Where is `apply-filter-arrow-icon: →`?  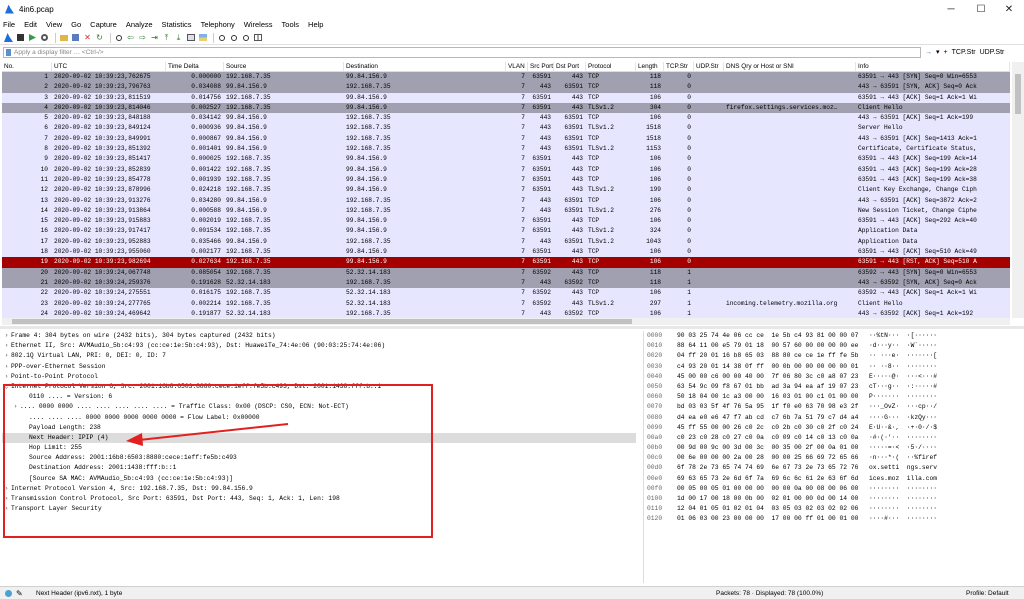
apply-filter-arrow-icon: → is located at coordinates (928, 52).